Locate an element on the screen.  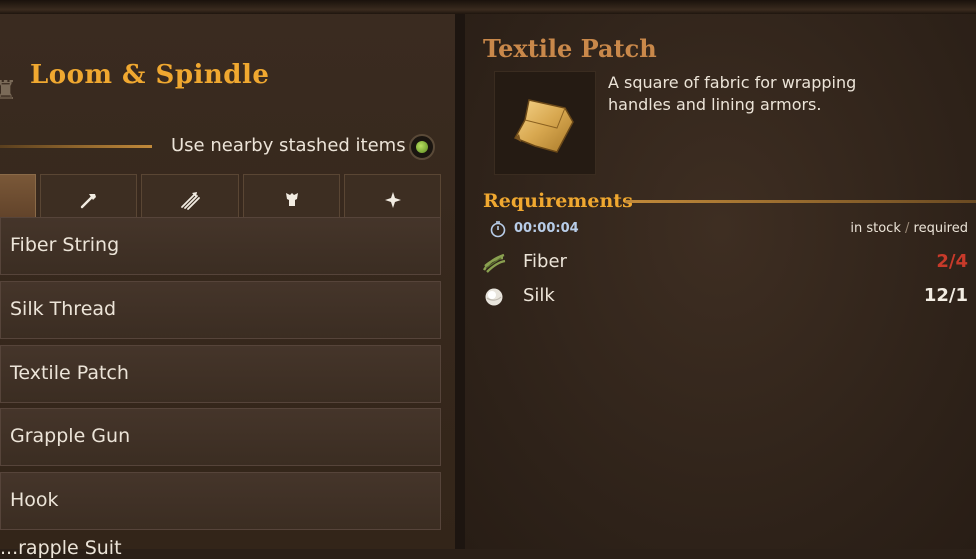
recipe-label: Fiber String is located at coordinates (65, 245).